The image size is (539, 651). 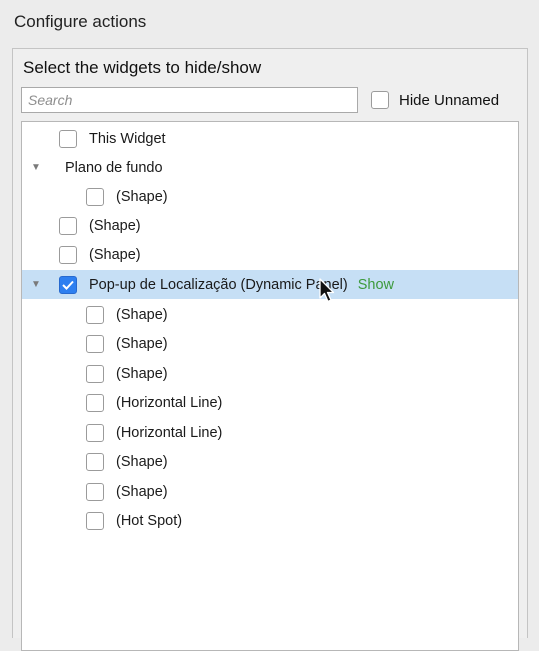 I want to click on hide-unnamed-toggle: Hide Unnamed, so click(x=435, y=100).